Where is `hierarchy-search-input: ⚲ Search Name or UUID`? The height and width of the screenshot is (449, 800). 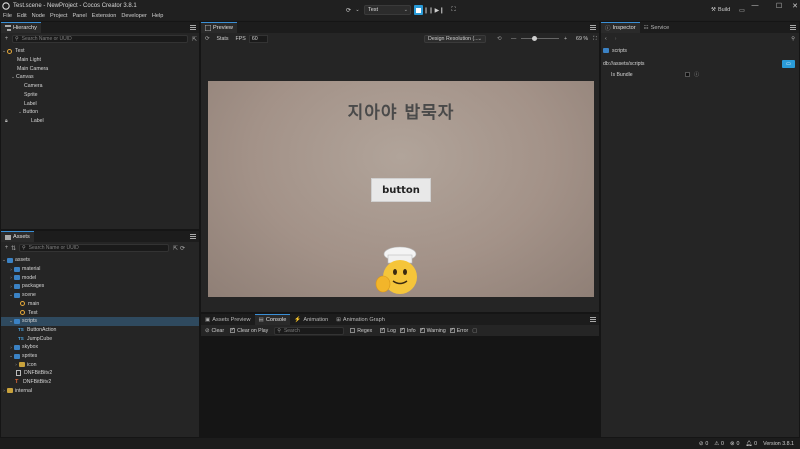
hierarchy-search-input: ⚲ Search Name or UUID is located at coordinates (100, 39).